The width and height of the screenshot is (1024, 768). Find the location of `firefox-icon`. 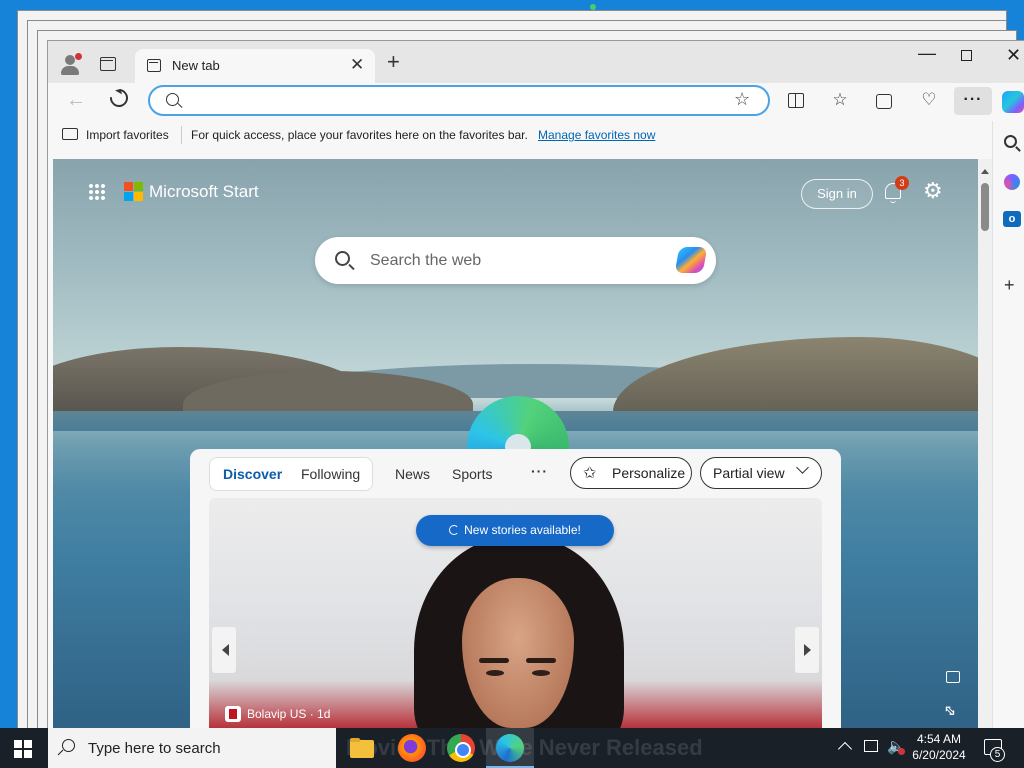

firefox-icon is located at coordinates (412, 748).